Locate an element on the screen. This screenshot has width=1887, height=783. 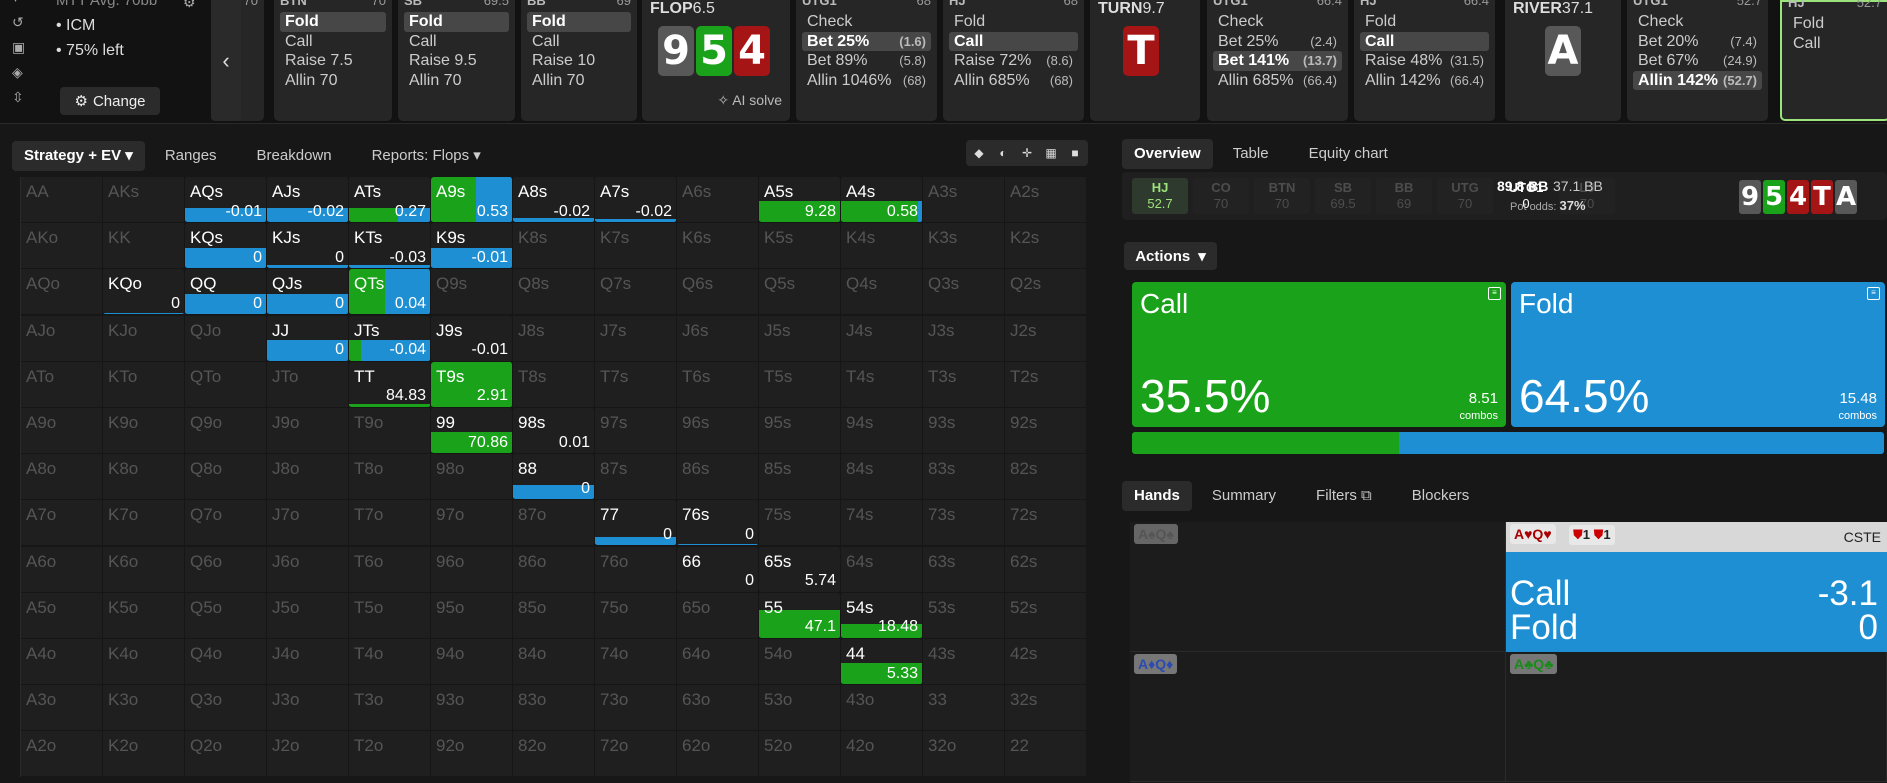
hand-cell-73s: 73s is located at coordinates (964, 523).